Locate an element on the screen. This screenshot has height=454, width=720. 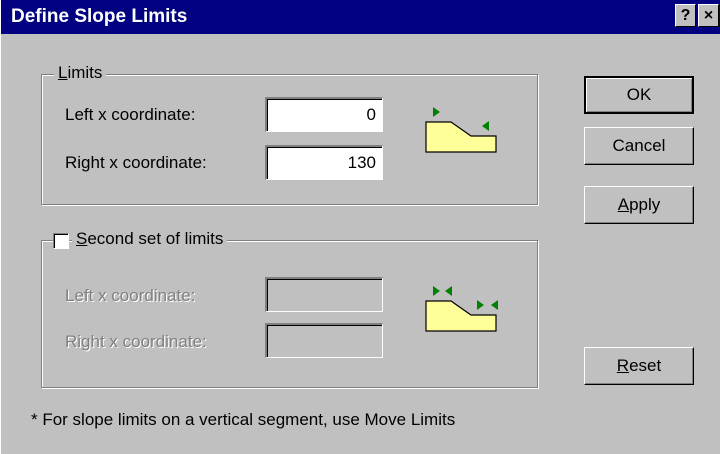
second-legend-rest: econd set of limits is located at coordinates (155, 238).